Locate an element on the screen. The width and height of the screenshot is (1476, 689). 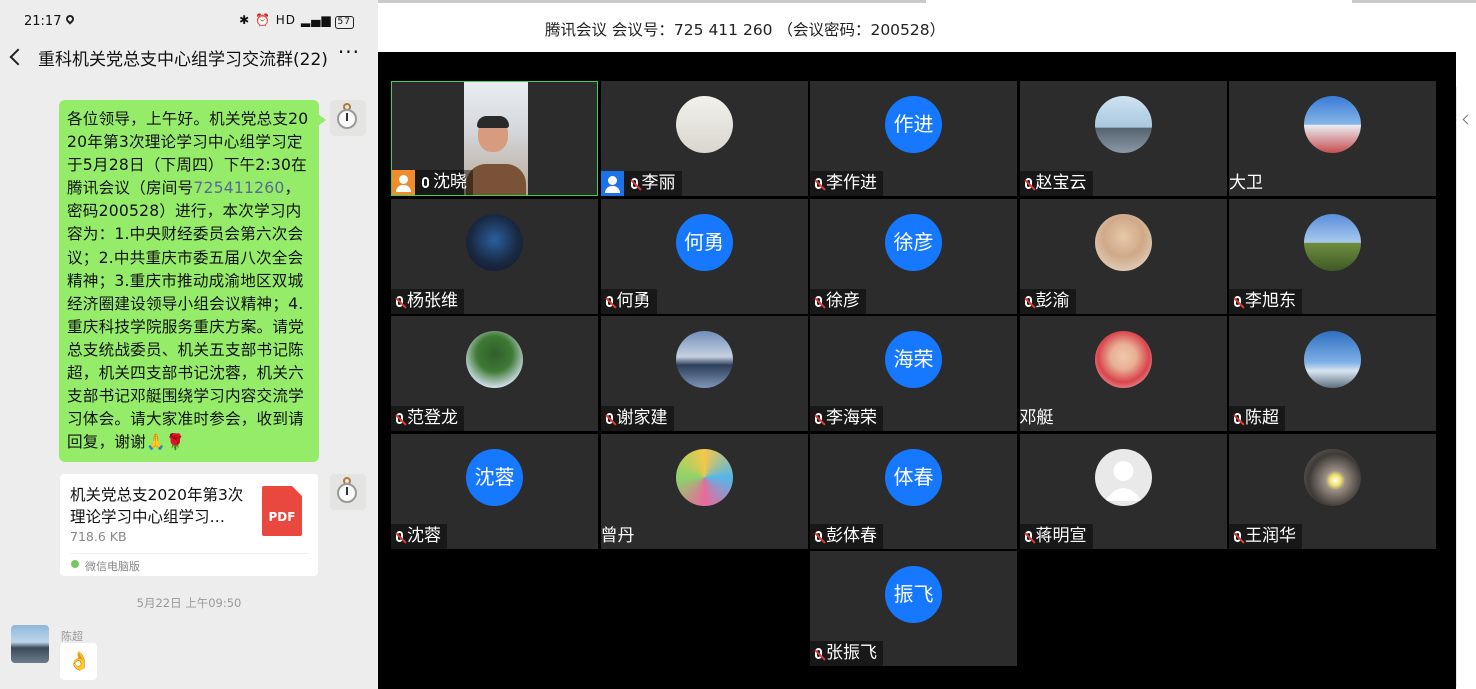
participant-avatar: 振飞 is located at coordinates (913, 594).